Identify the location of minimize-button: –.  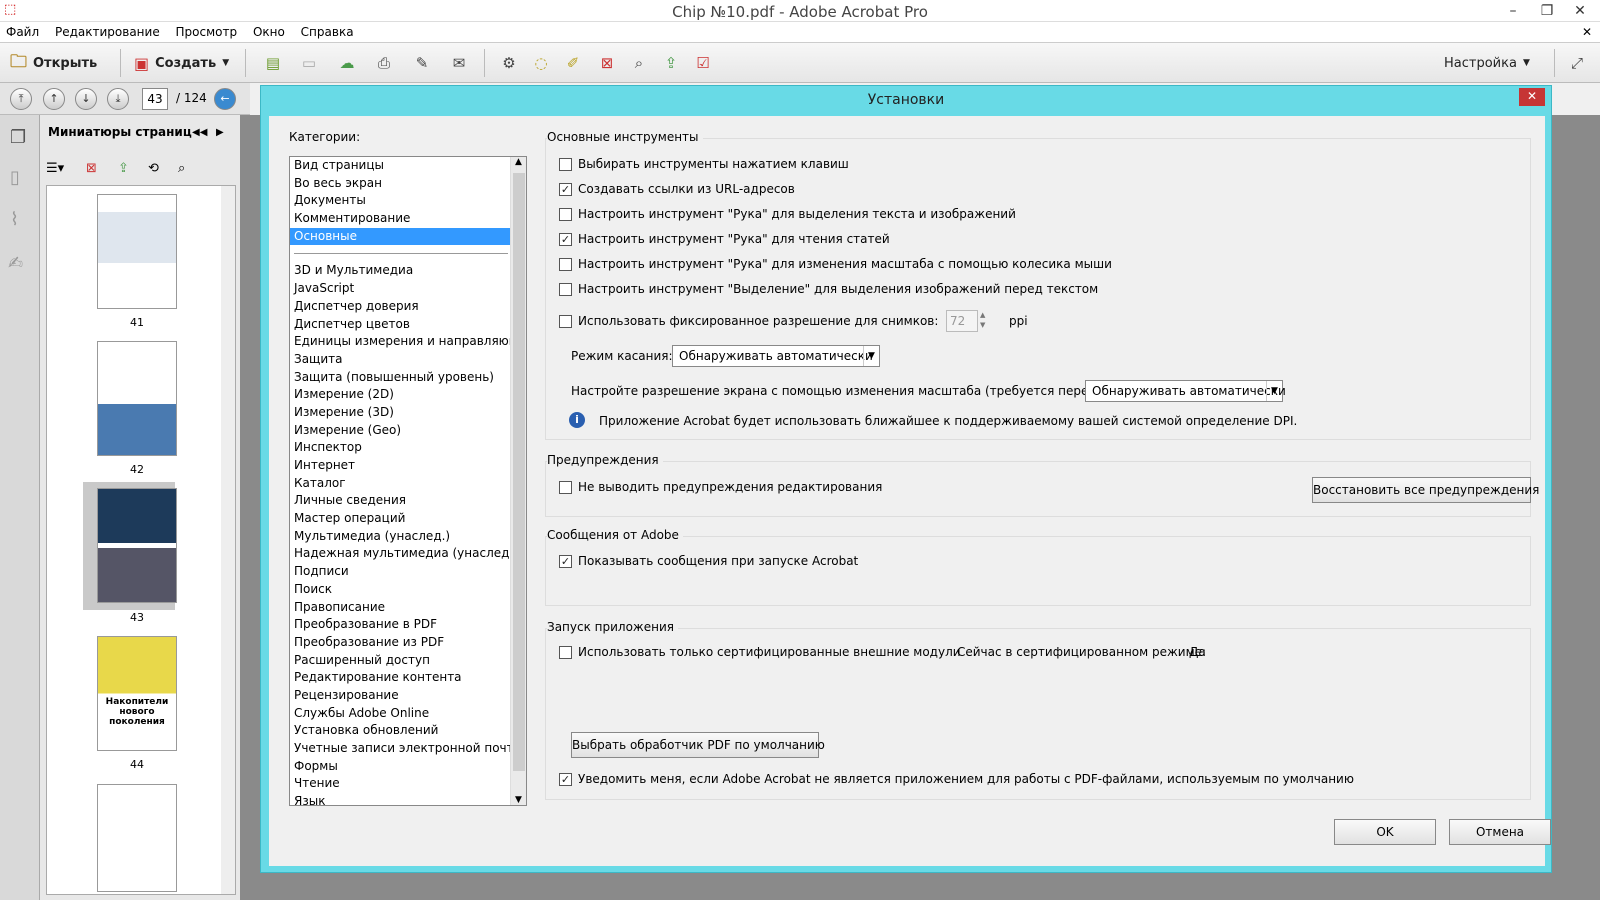
(1513, 11).